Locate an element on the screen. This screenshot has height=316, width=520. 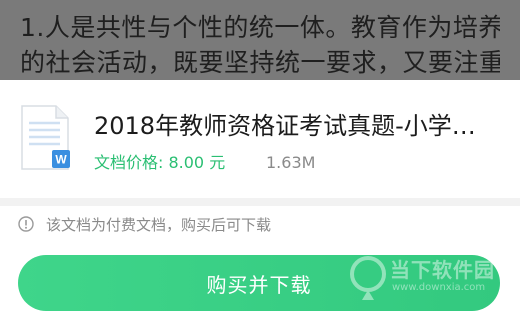
document-price: 文档价格: 8.00 元 is located at coordinates (160, 162).